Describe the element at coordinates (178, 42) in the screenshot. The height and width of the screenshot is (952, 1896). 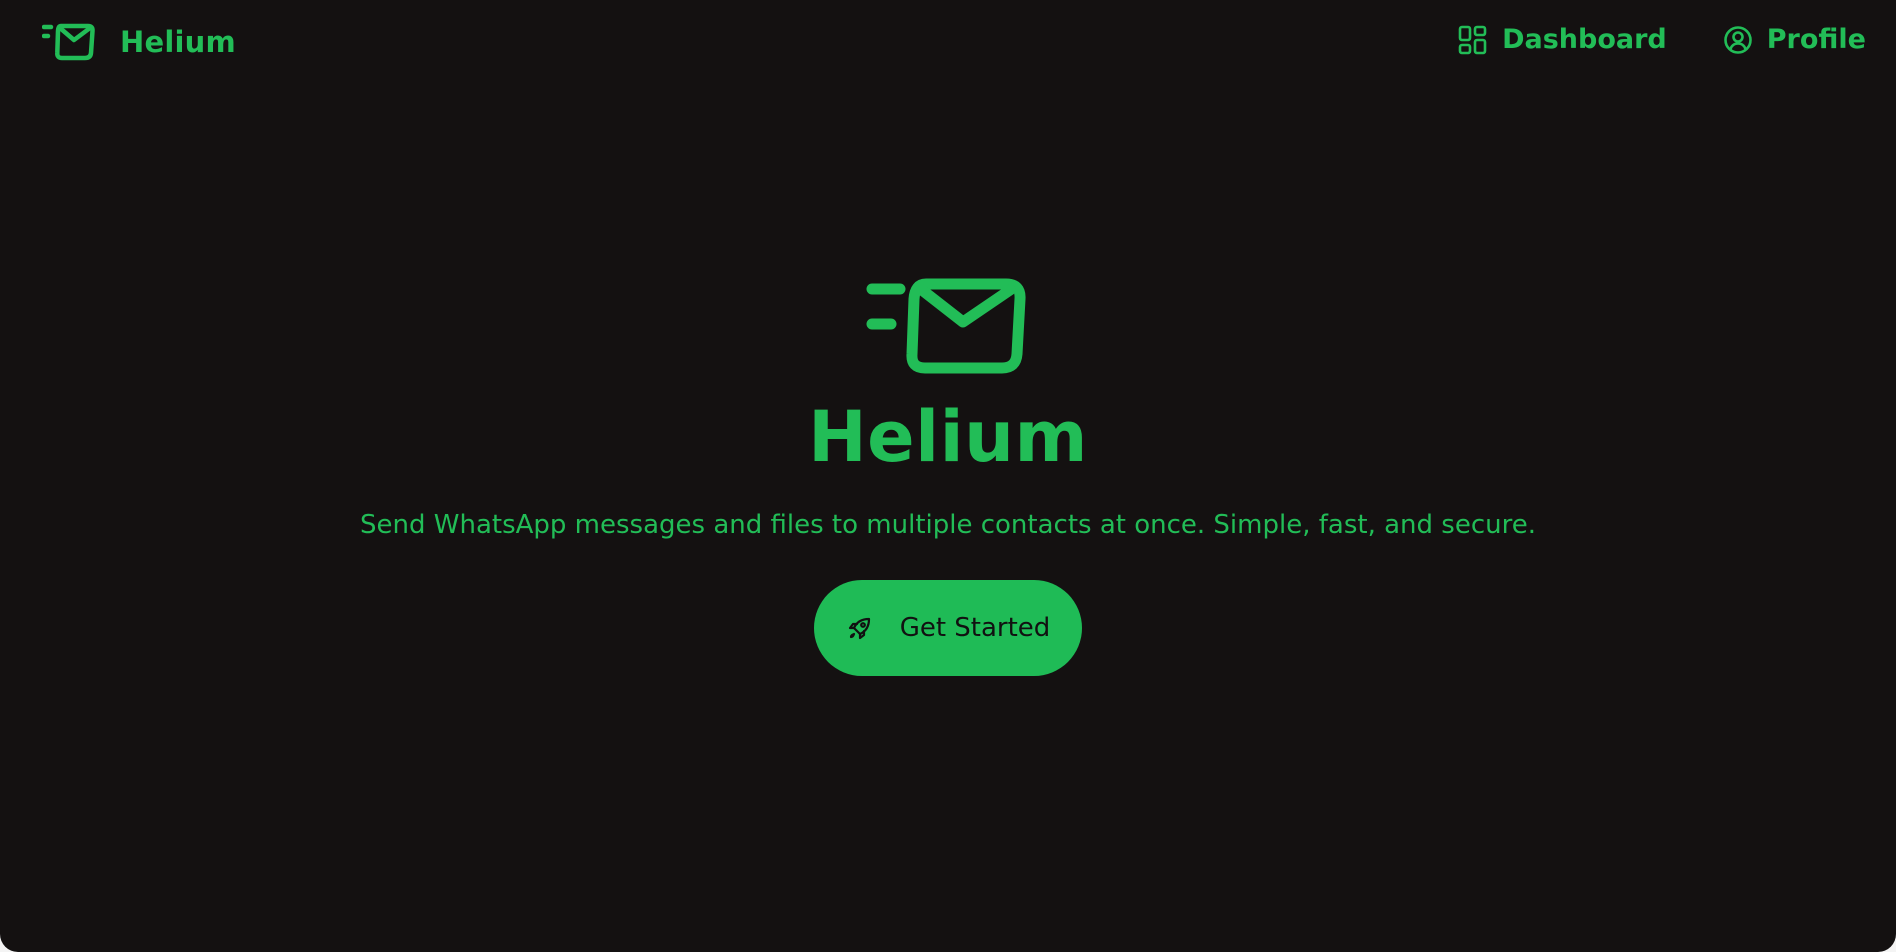
I see `brand-name: Helium` at that location.